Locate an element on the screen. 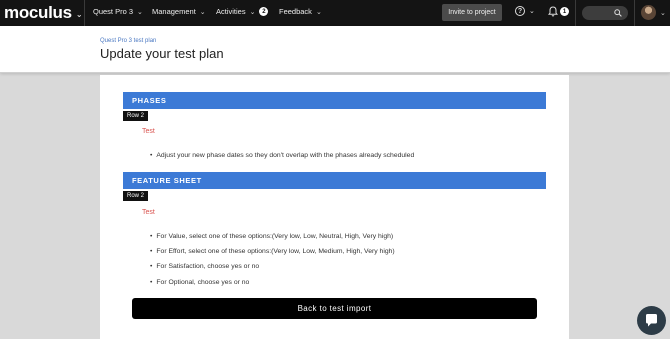 The width and height of the screenshot is (670, 339). back-to-test-import-button: Back to test import is located at coordinates (334, 308).